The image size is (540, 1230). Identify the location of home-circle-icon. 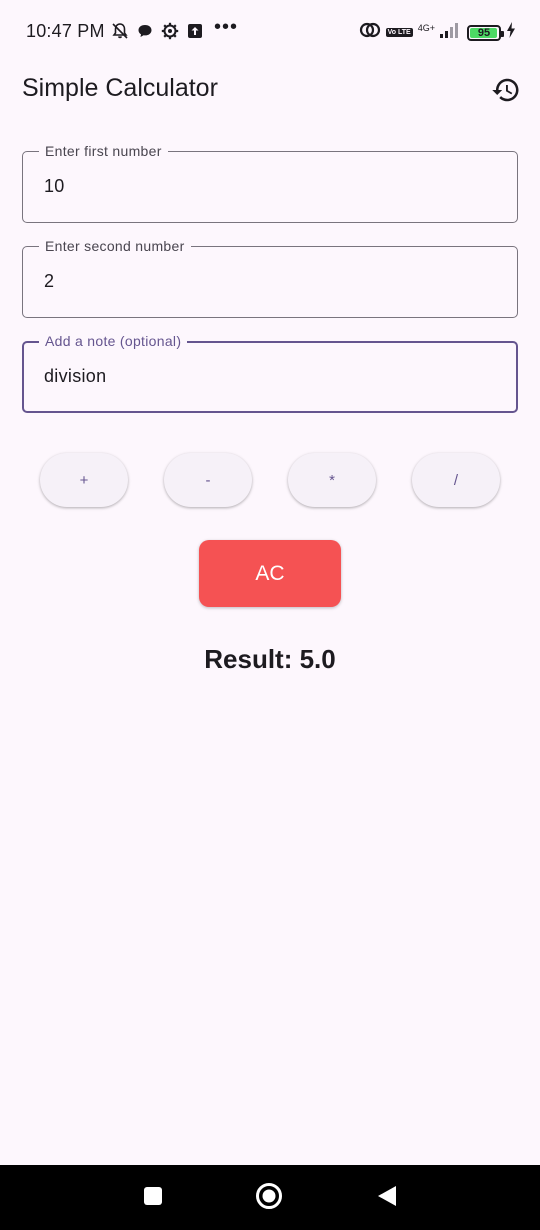
(269, 1198).